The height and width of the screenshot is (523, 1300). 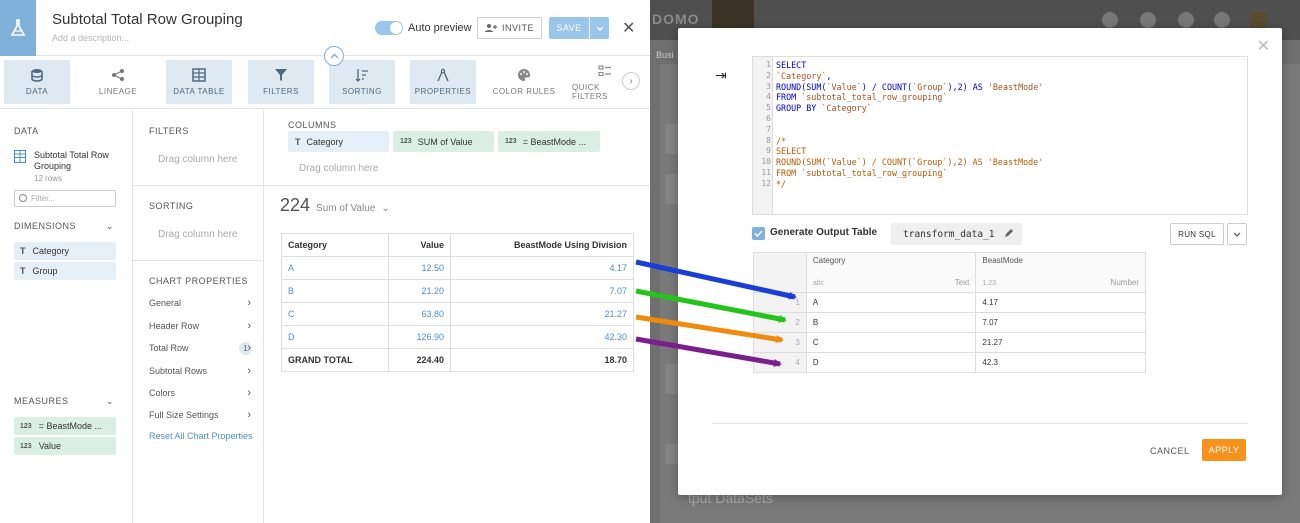 I want to click on column-header-label: BeastMode, so click(x=1002, y=260).